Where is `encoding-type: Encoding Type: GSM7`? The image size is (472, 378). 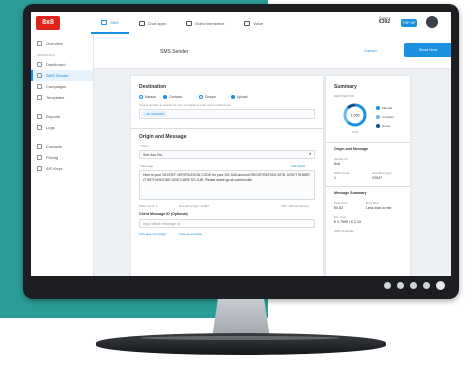
encoding-type: Encoding Type: GSM7 is located at coordinates (194, 206).